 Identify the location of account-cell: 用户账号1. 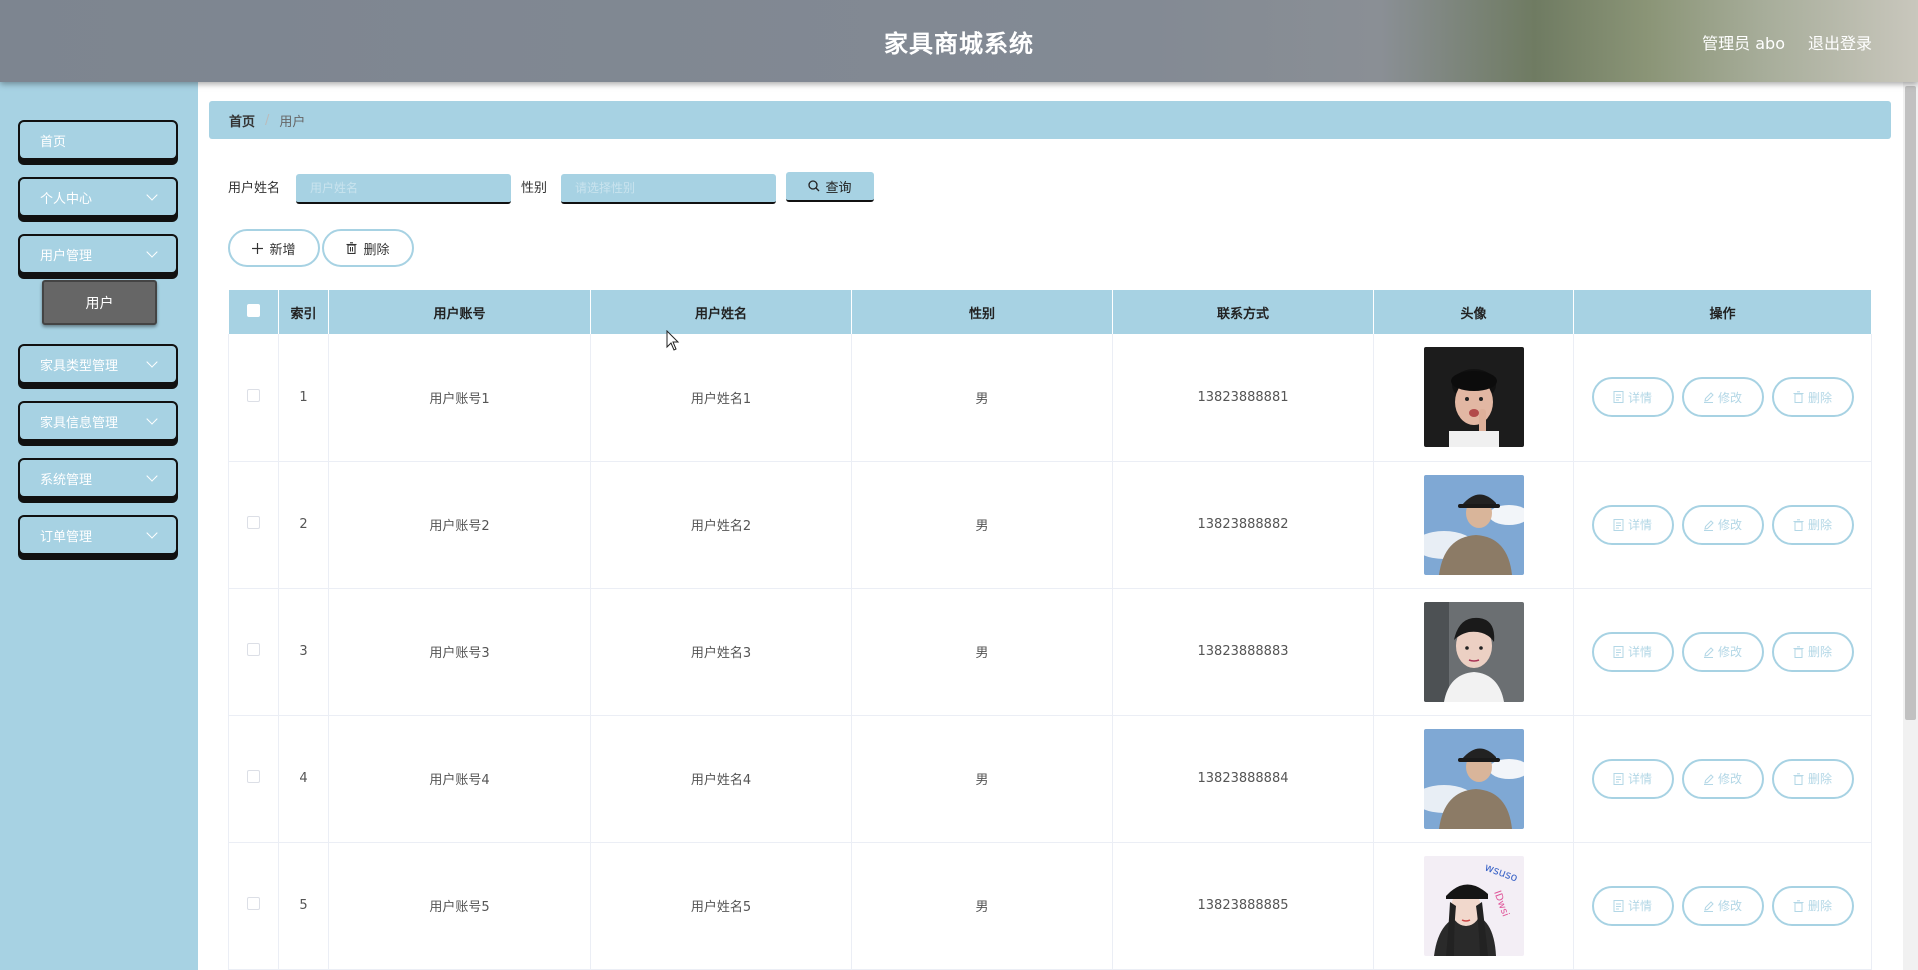
(459, 398).